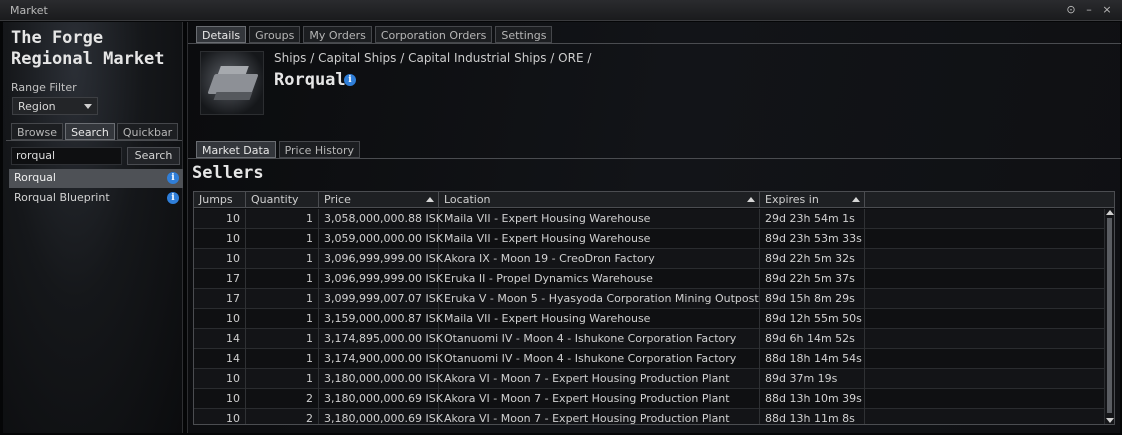 Image resolution: width=1122 pixels, height=435 pixels. I want to click on scroll-up-icon, so click(1110, 212).